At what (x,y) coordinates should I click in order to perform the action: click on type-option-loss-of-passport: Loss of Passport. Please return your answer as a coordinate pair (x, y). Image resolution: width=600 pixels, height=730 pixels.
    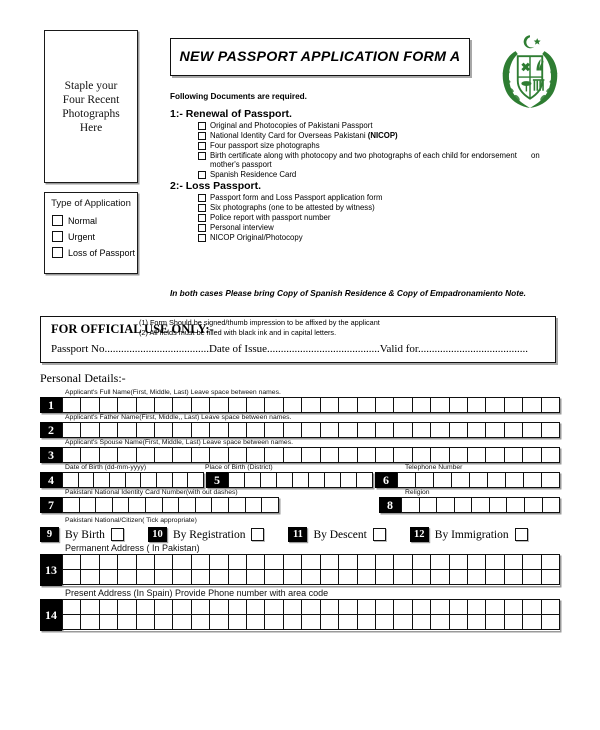
    Looking at the image, I should click on (94, 252).